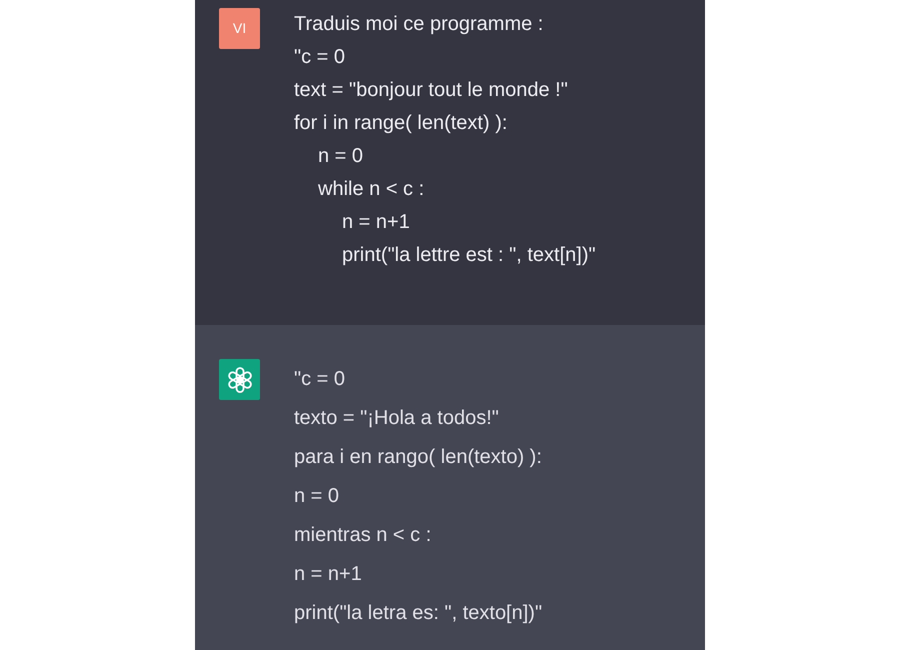 This screenshot has height=650, width=900. Describe the element at coordinates (431, 90) in the screenshot. I see `message-line: text = "bonjour tout le monde !"` at that location.